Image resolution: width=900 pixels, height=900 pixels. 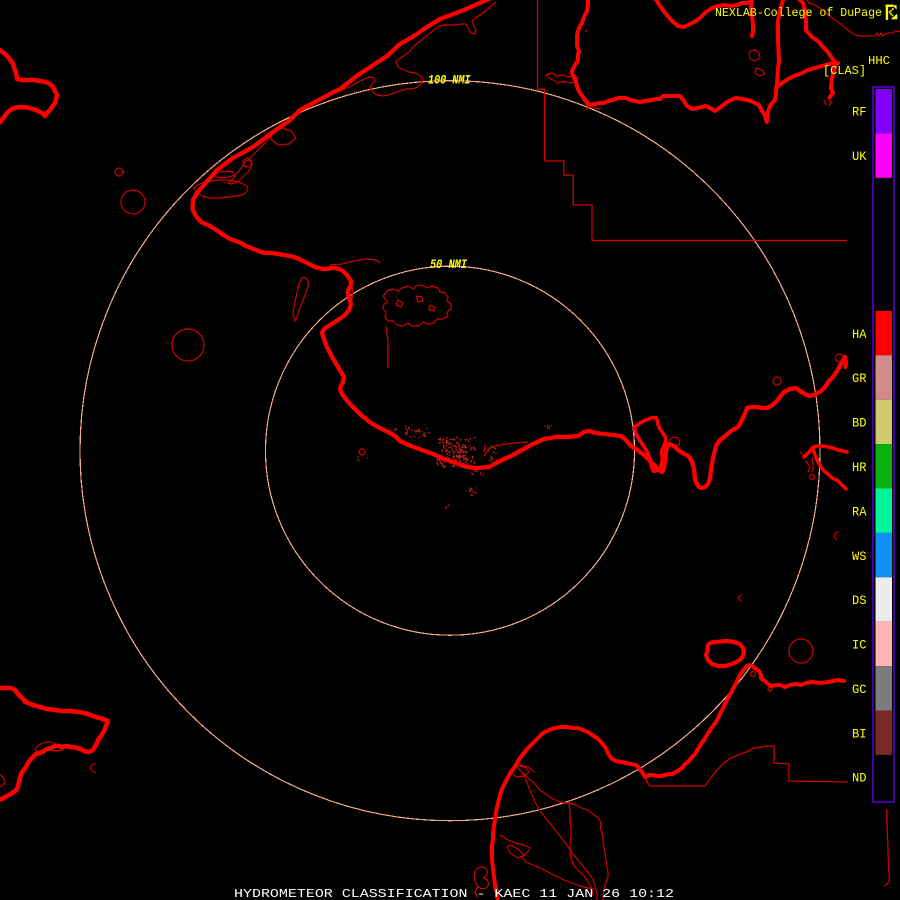 I want to click on svg-text: UK, so click(x=859, y=157).